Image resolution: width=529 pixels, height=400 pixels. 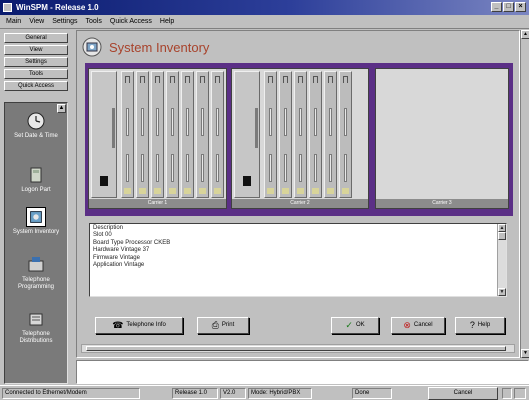 I want to click on nav-view-button: View, so click(x=36, y=50).